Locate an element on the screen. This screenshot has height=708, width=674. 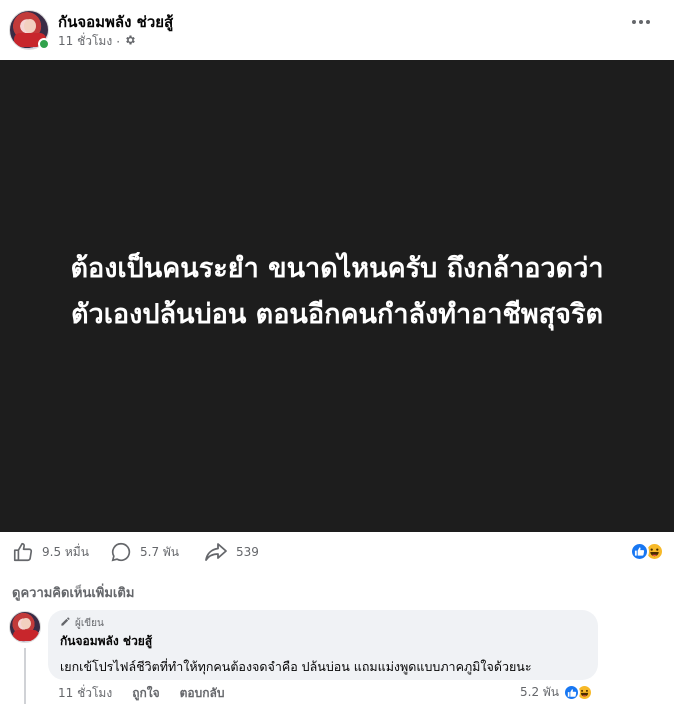
post-time: 11 ชั่วโมง is located at coordinates (85, 41).